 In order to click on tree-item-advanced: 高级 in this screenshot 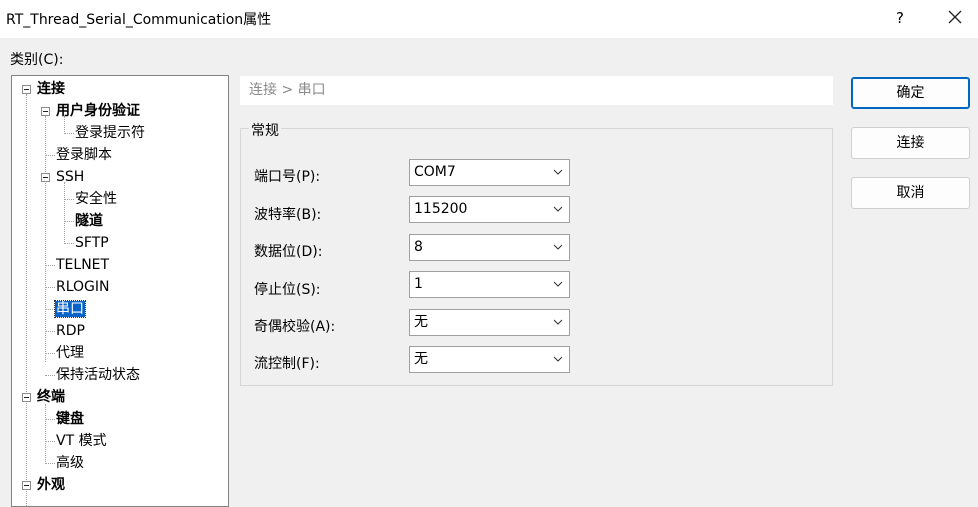, I will do `click(70, 463)`.